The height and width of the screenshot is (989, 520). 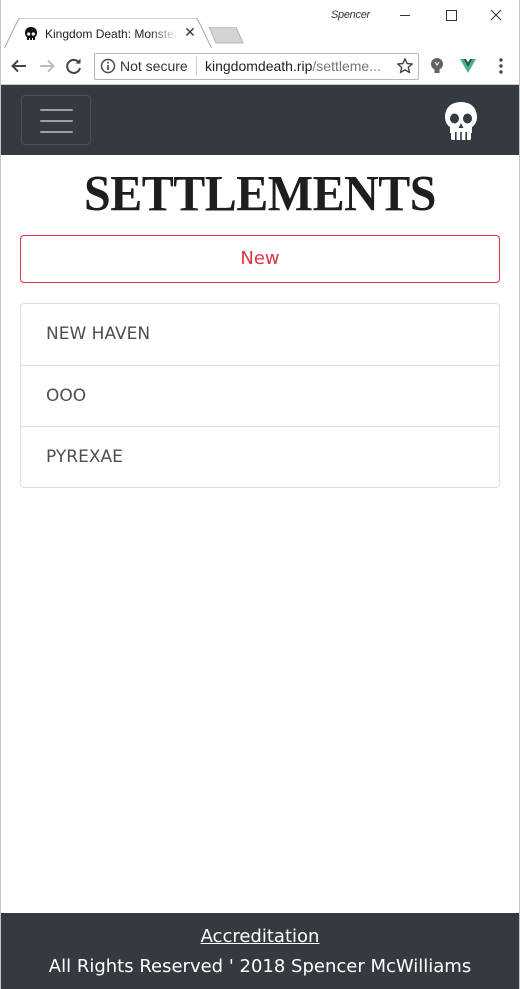 I want to click on settlement-list-item: OOO, so click(x=260, y=395).